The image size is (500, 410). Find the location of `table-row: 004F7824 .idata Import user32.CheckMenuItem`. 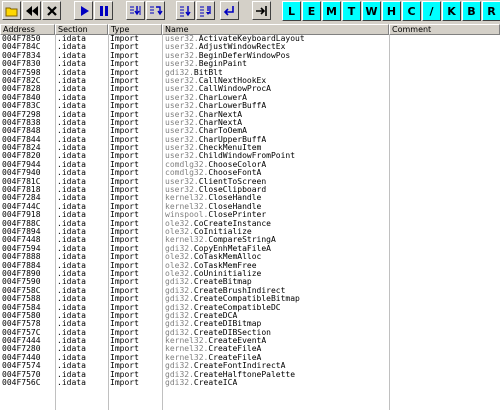

table-row: 004F7824 .idata Import user32.CheckMenuItem is located at coordinates (250, 148).